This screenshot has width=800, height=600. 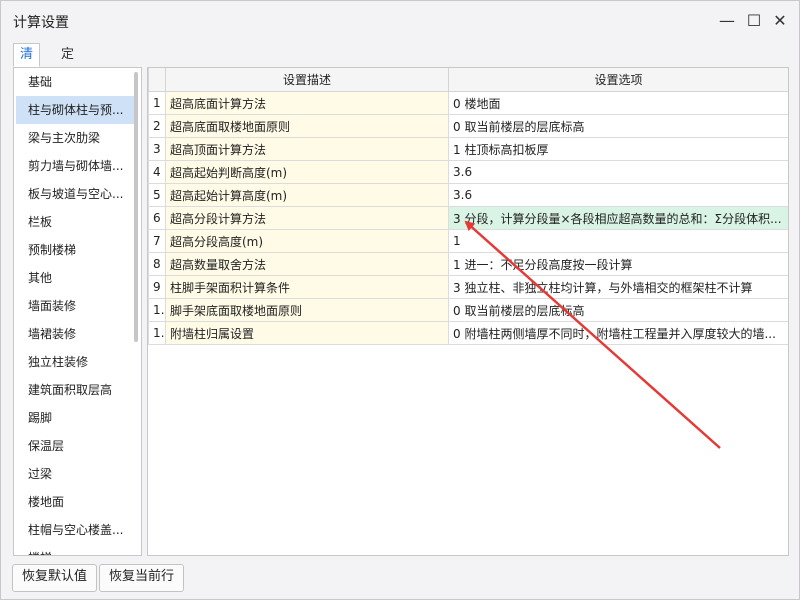 What do you see at coordinates (157, 218) in the screenshot?
I see `row-number: 6` at bounding box center [157, 218].